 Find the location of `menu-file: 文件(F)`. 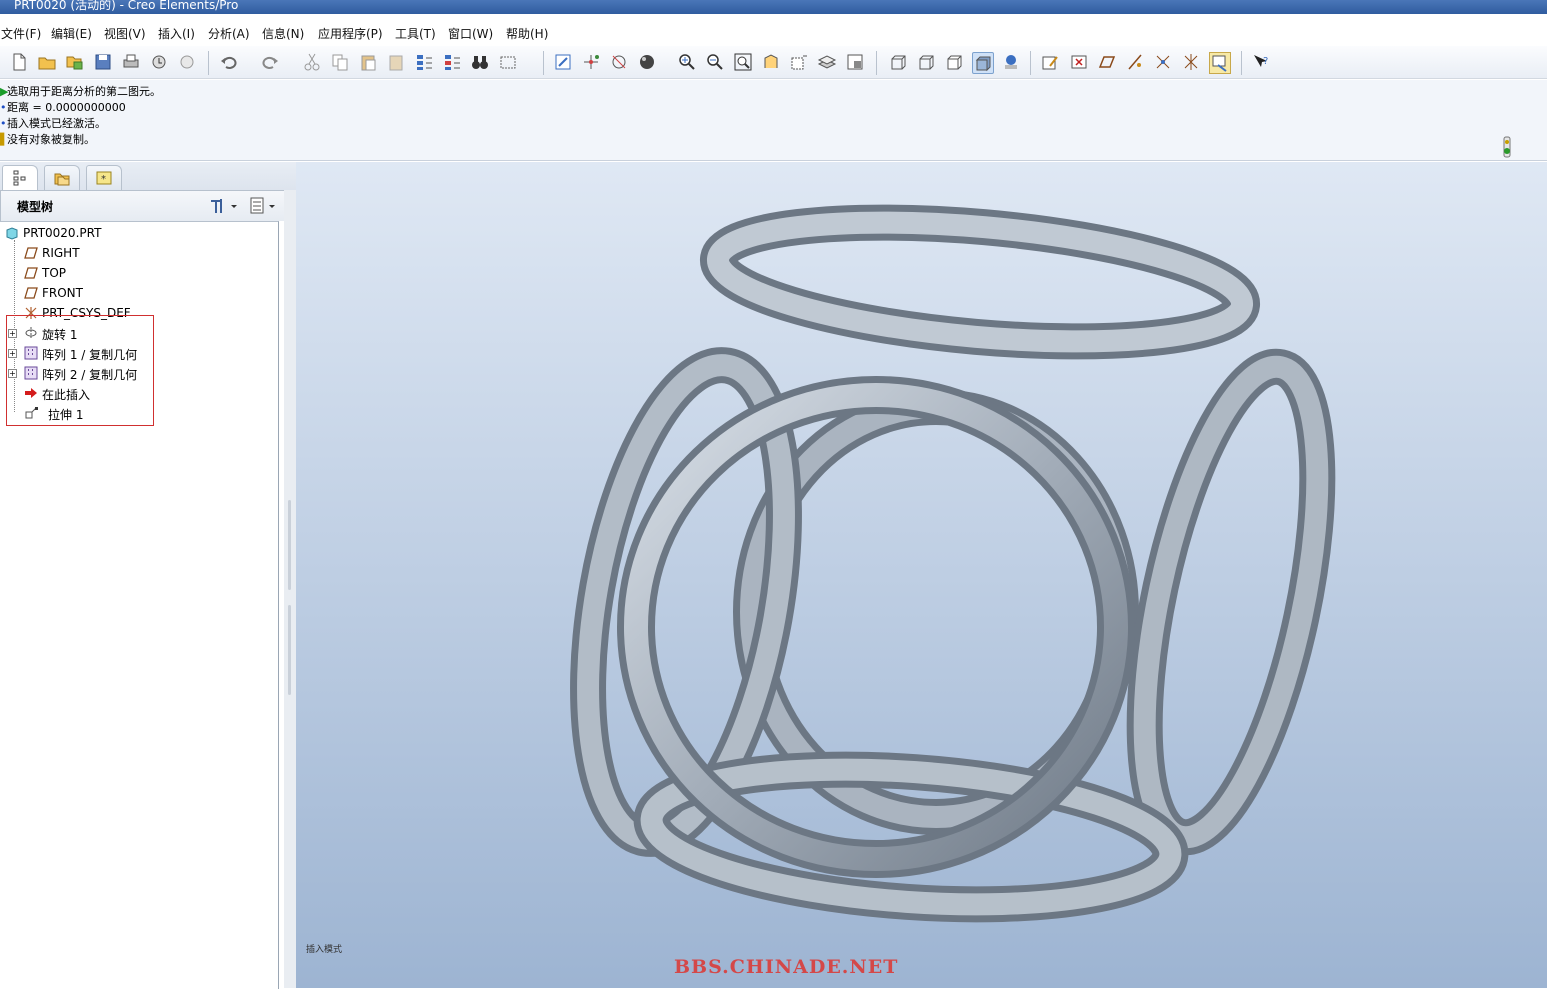

menu-file: 文件(F) is located at coordinates (21, 33).